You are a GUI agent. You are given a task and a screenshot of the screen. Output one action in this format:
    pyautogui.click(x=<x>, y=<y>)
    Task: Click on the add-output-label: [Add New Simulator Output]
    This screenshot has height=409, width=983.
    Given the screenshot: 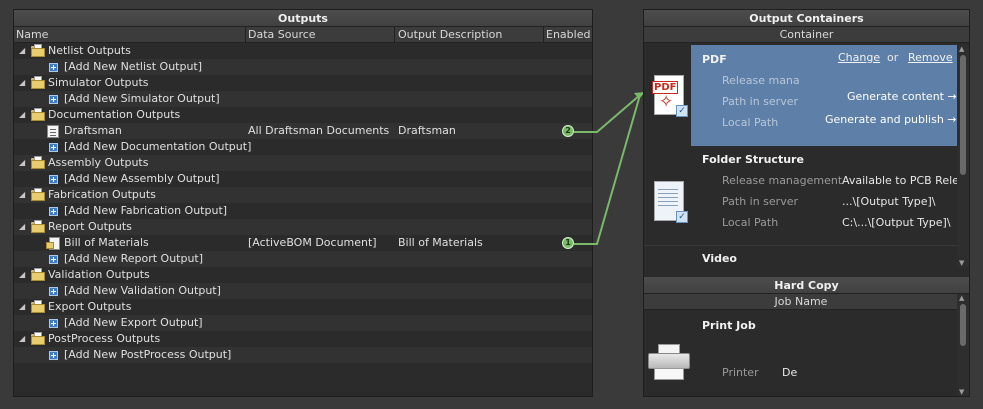 What is the action you would take?
    pyautogui.click(x=142, y=98)
    